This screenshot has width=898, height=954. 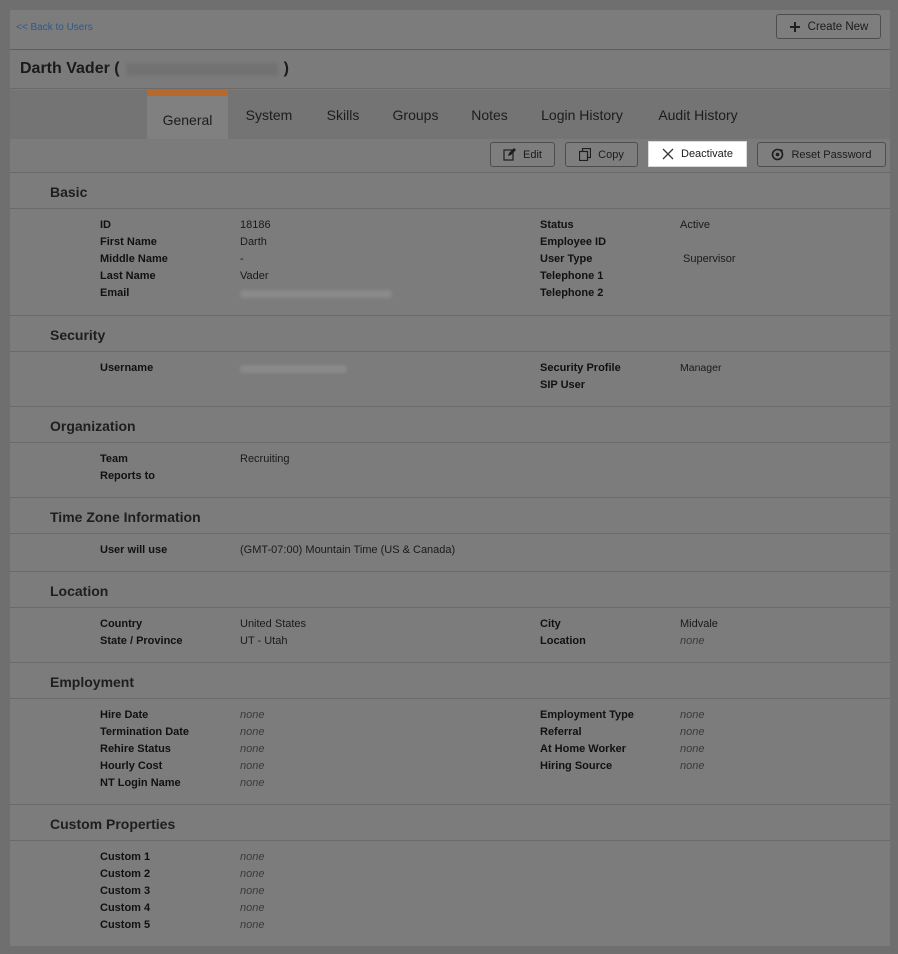 What do you see at coordinates (69, 192) in the screenshot?
I see `section-title: Basic` at bounding box center [69, 192].